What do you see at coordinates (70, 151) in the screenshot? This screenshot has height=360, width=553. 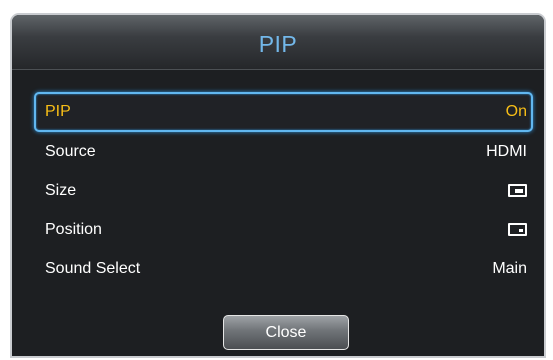 I see `menu-item-label: Source` at bounding box center [70, 151].